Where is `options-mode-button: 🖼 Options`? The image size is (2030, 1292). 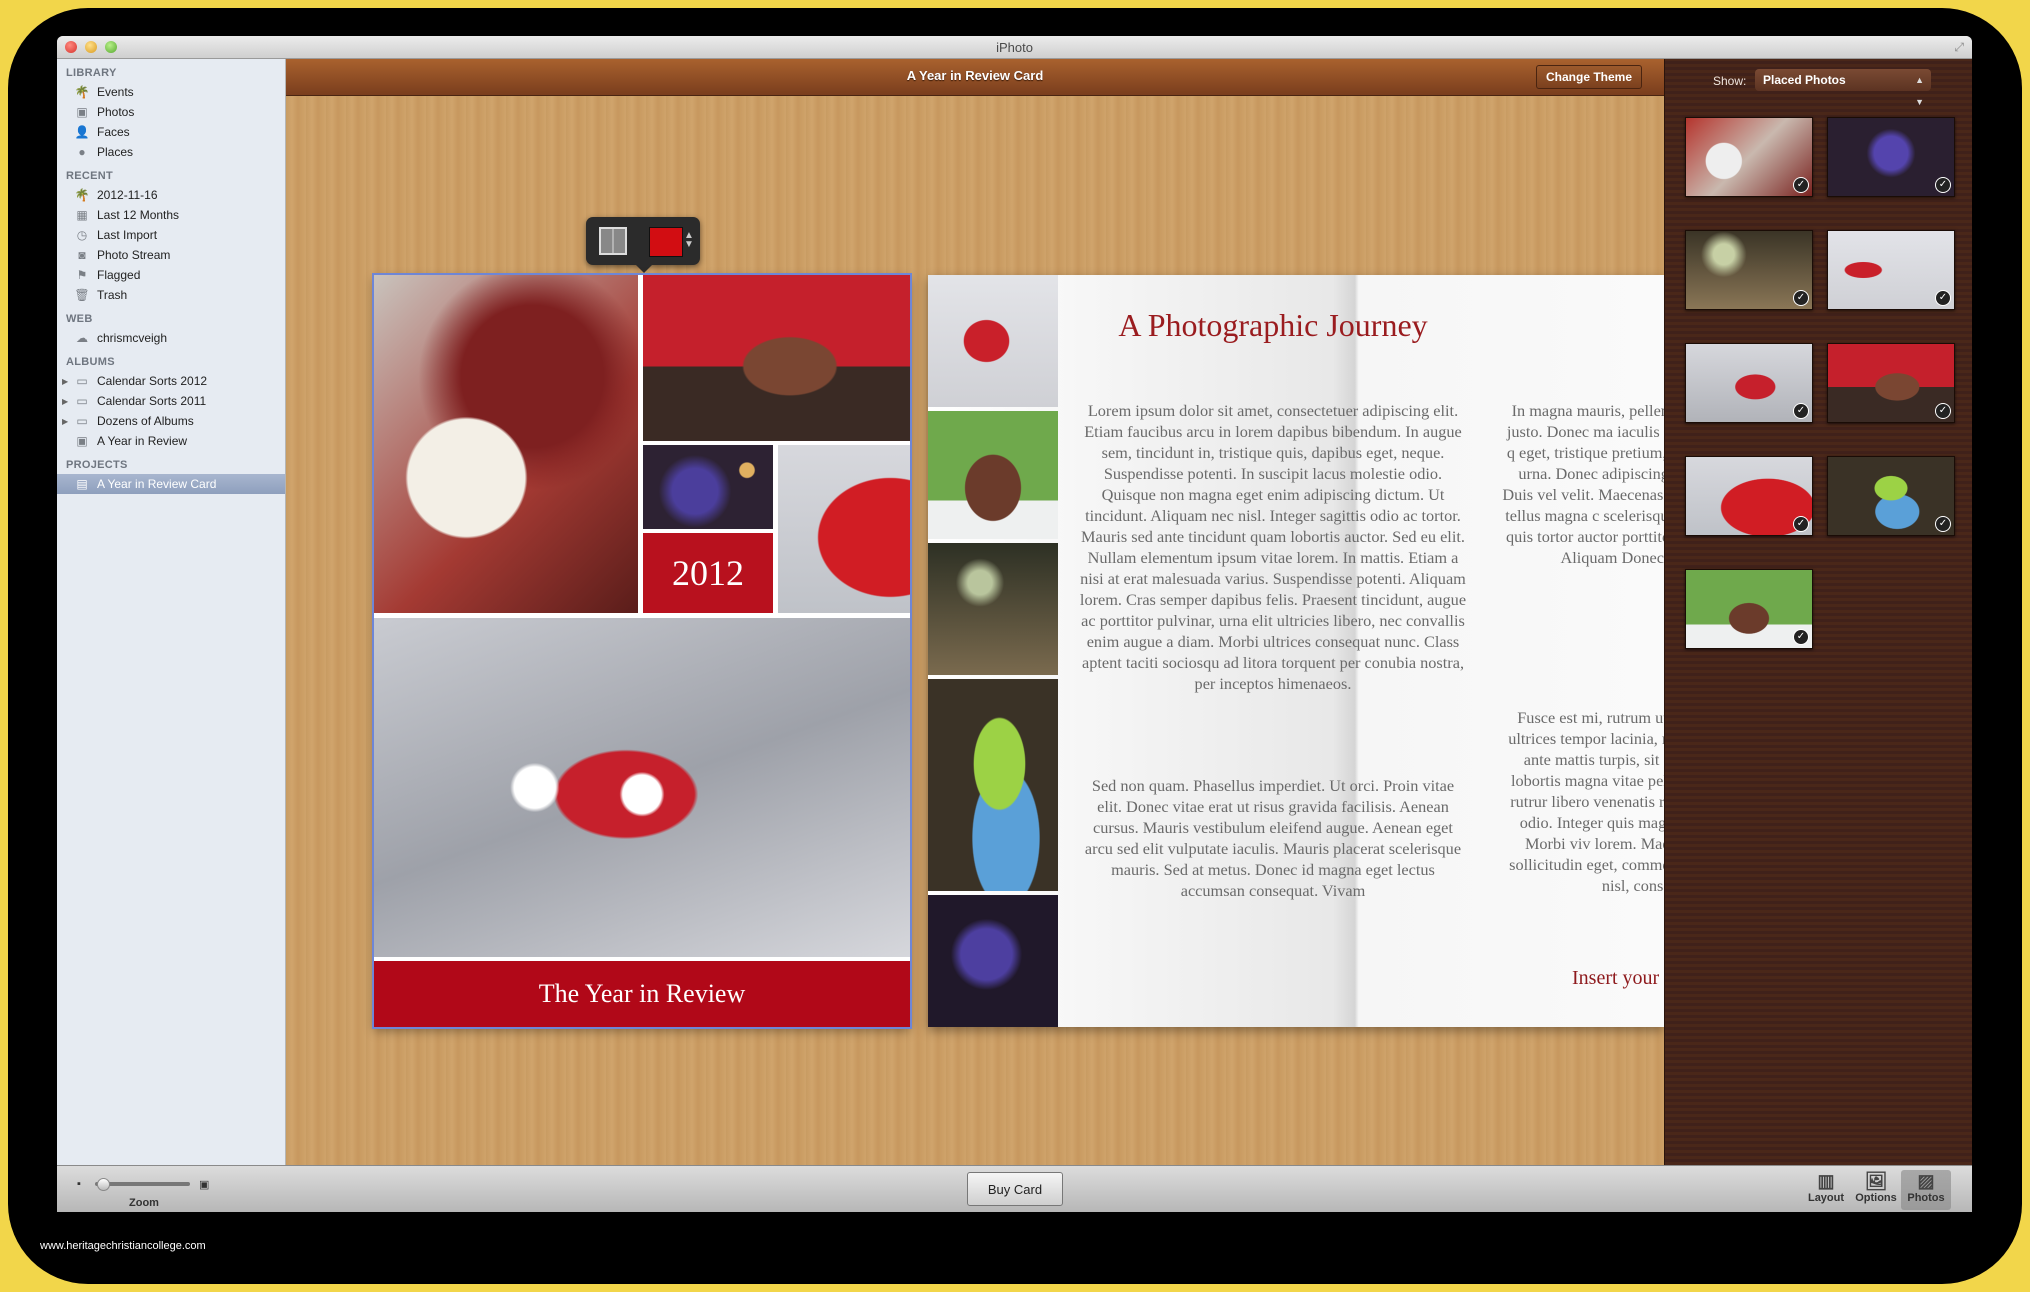 options-mode-button: 🖼 Options is located at coordinates (1876, 1190).